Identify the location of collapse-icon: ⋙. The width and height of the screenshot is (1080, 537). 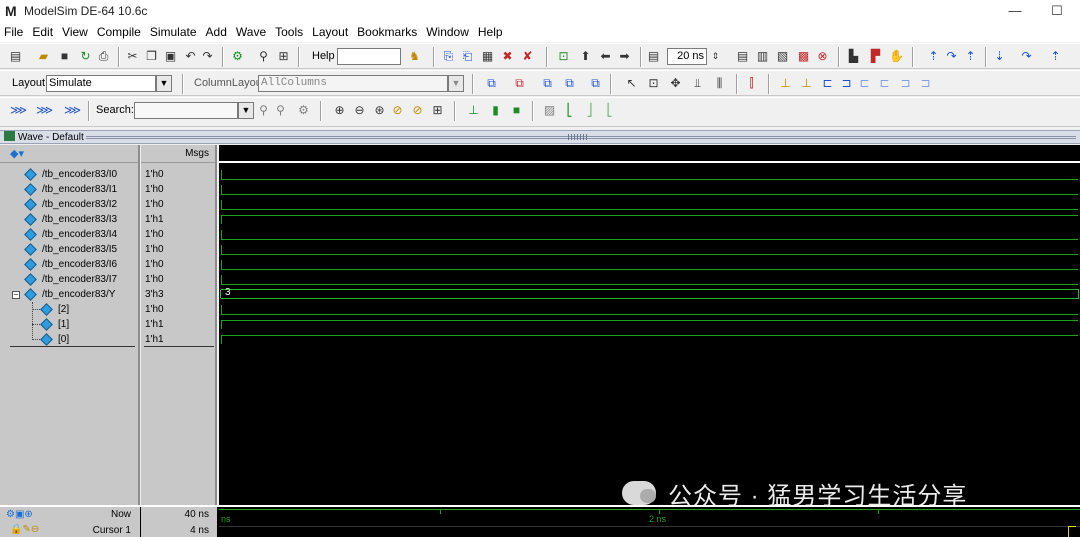
(44, 110).